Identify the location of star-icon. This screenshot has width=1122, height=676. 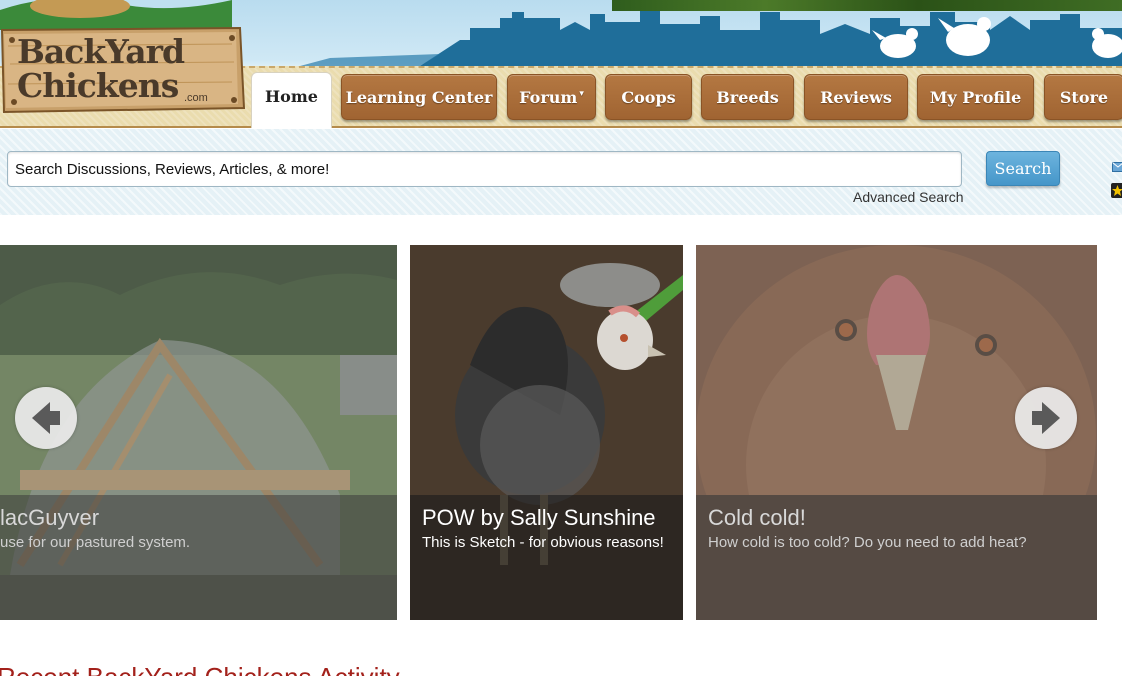
(1116, 190).